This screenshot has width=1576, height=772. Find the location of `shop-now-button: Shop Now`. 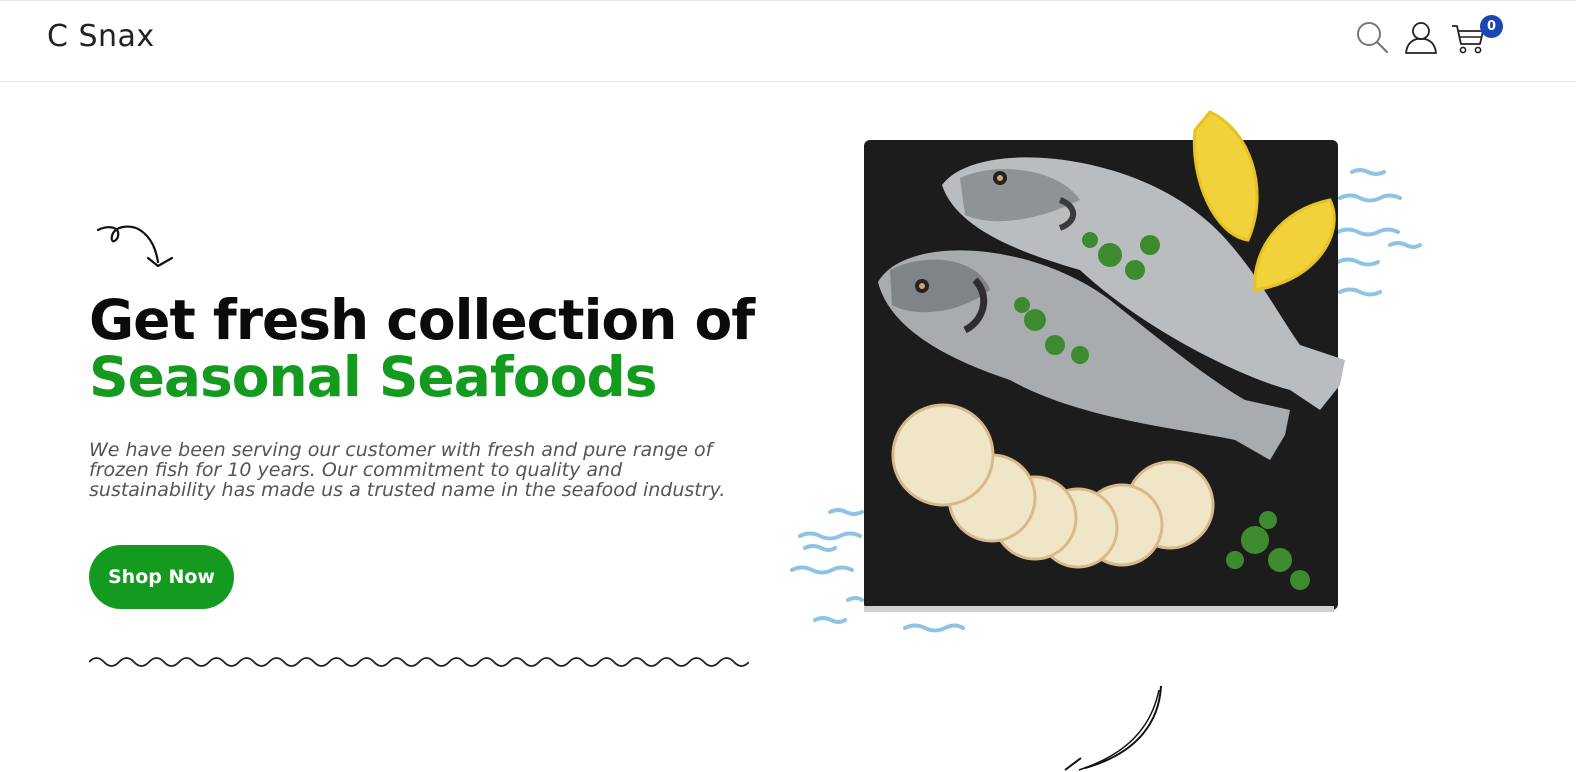

shop-now-button: Shop Now is located at coordinates (161, 577).